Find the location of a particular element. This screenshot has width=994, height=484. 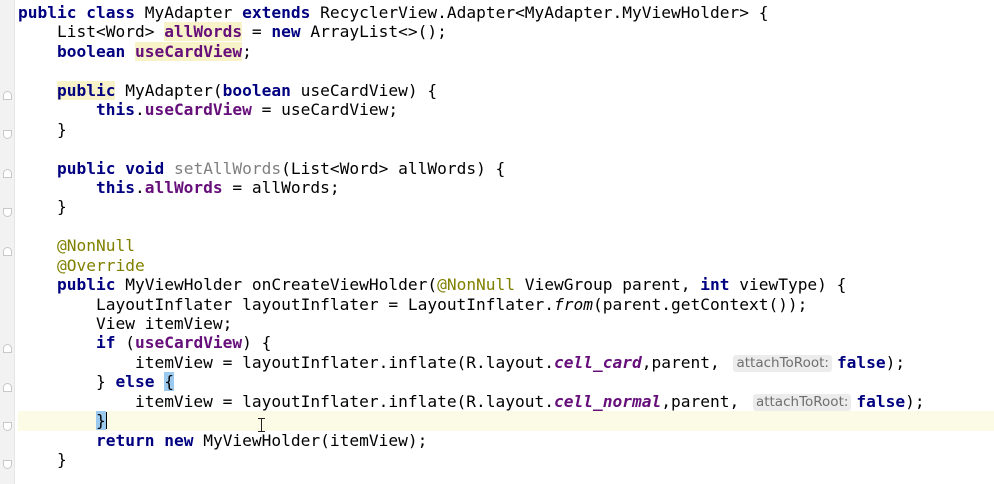

code-line: List<Word> allWords = new ArrayList<>(); is located at coordinates (506, 32).